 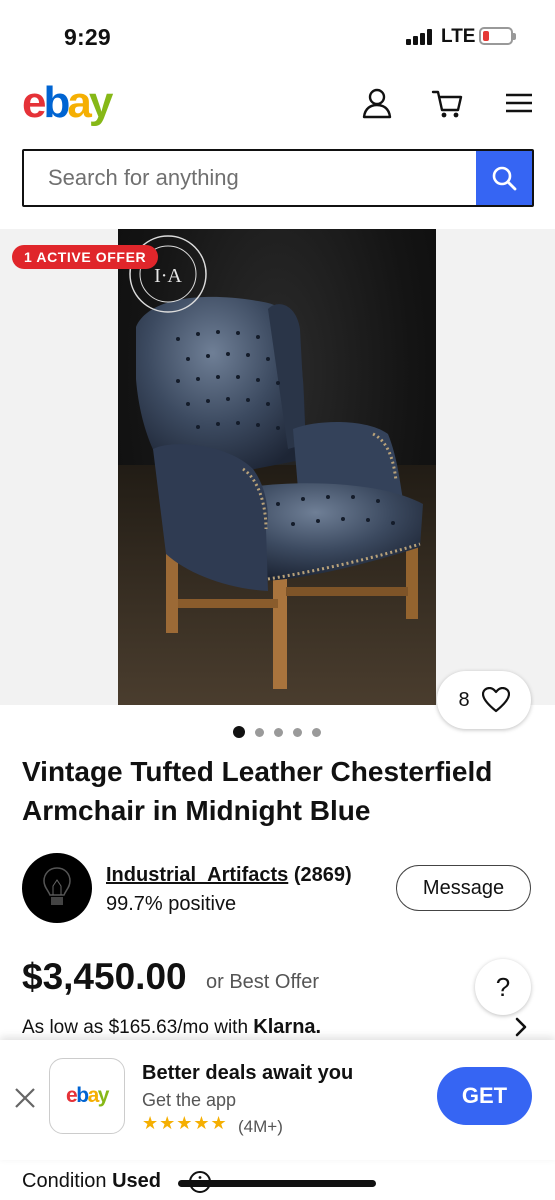 I want to click on review-count: (4M+), so click(x=260, y=1126).